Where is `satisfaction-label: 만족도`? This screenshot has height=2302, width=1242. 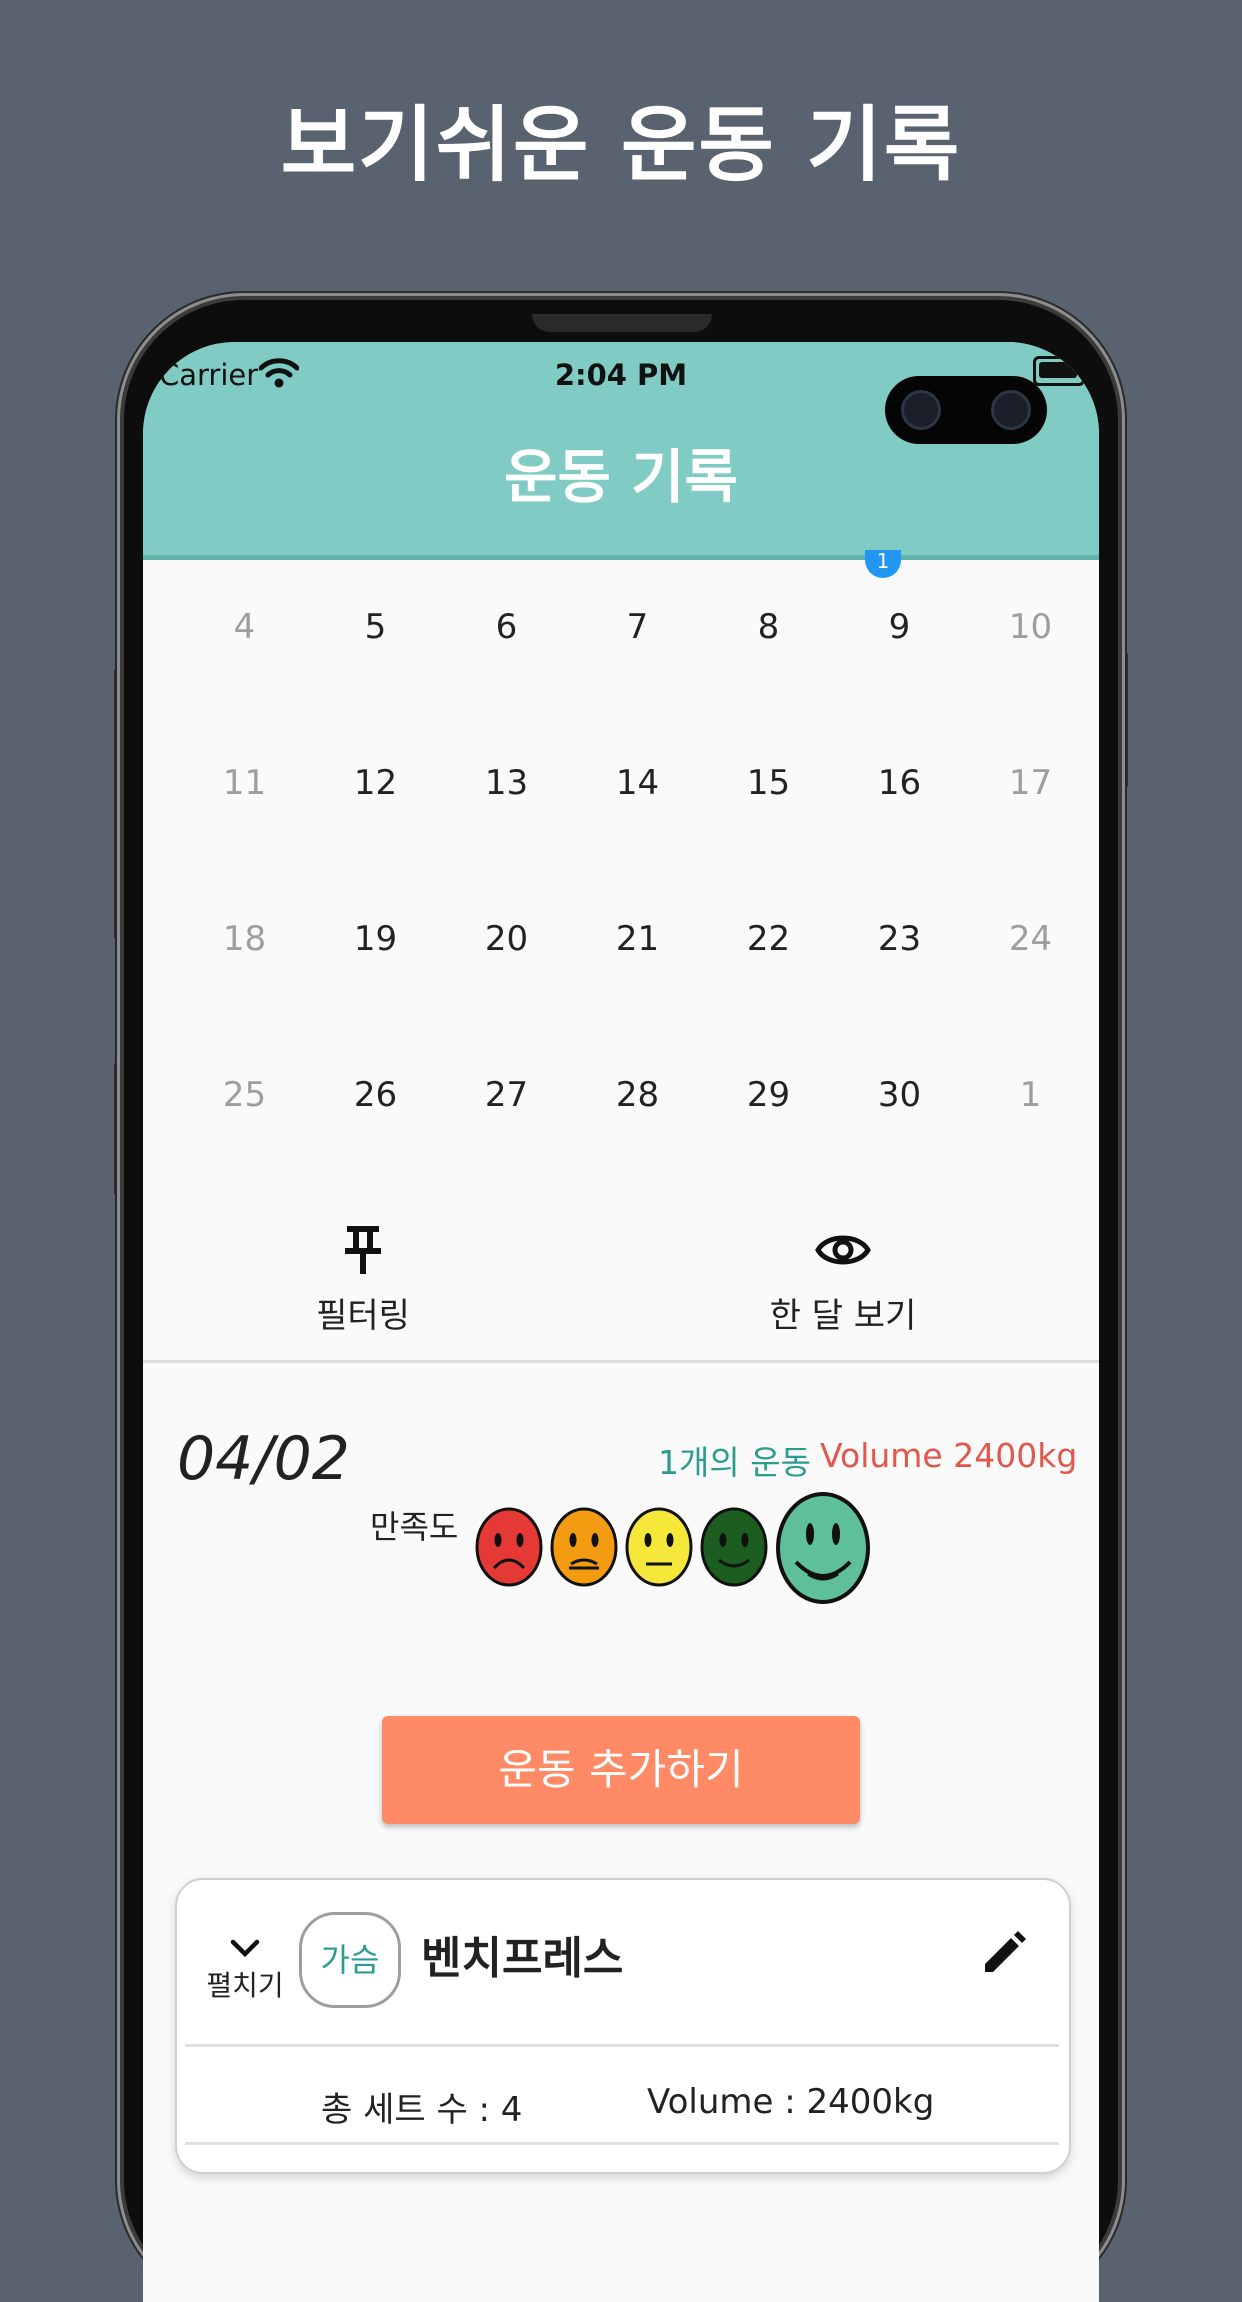 satisfaction-label: 만족도 is located at coordinates (414, 1527).